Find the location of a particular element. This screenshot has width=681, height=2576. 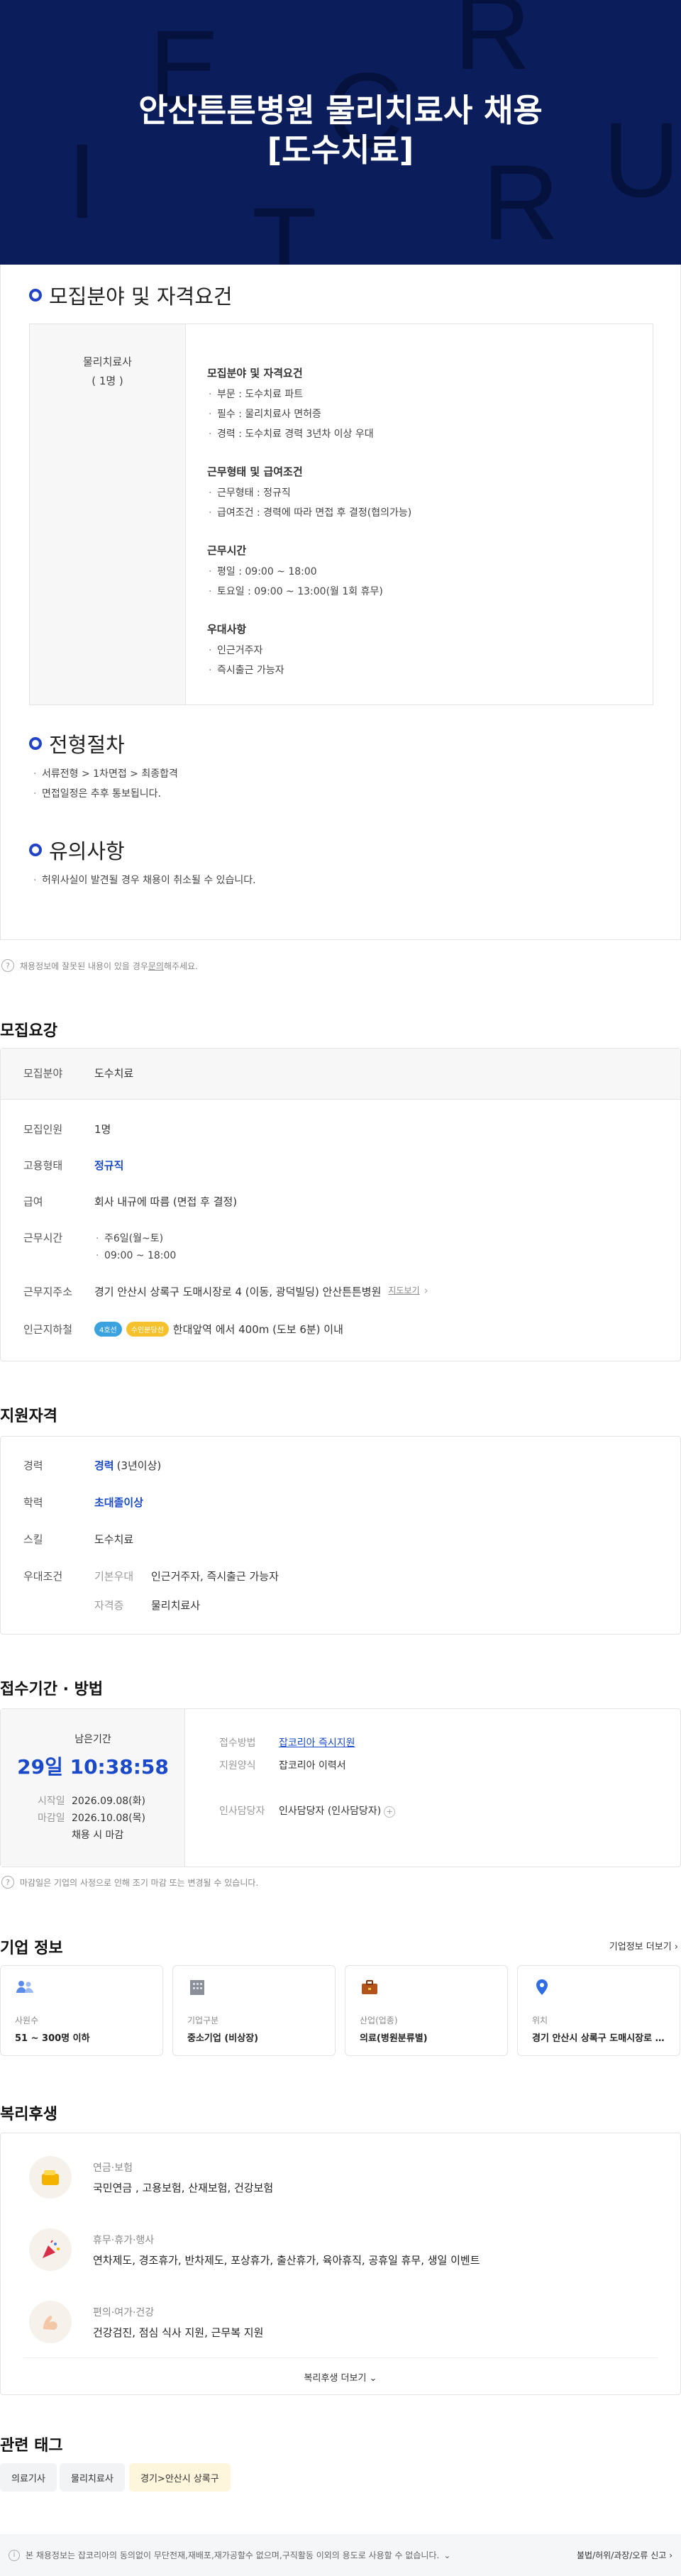

report-link: 불법/허위/과장/오류 신고 › is located at coordinates (624, 2555).